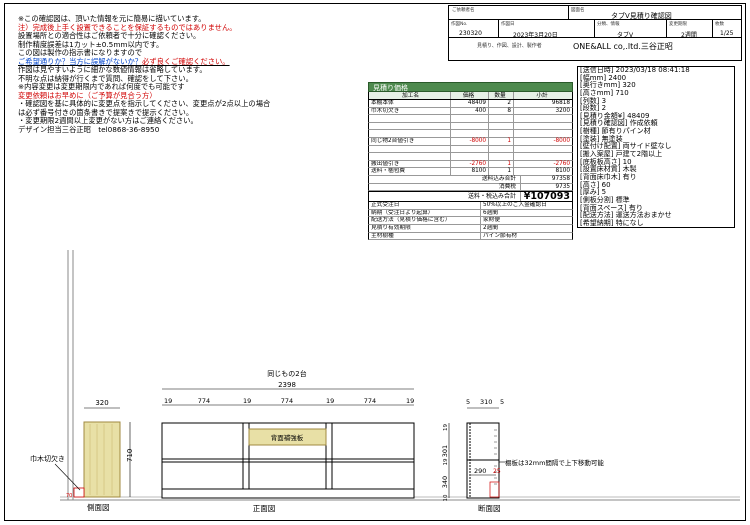 The height and width of the screenshot is (525, 750). I want to click on section-caption: 断面図, so click(489, 508).